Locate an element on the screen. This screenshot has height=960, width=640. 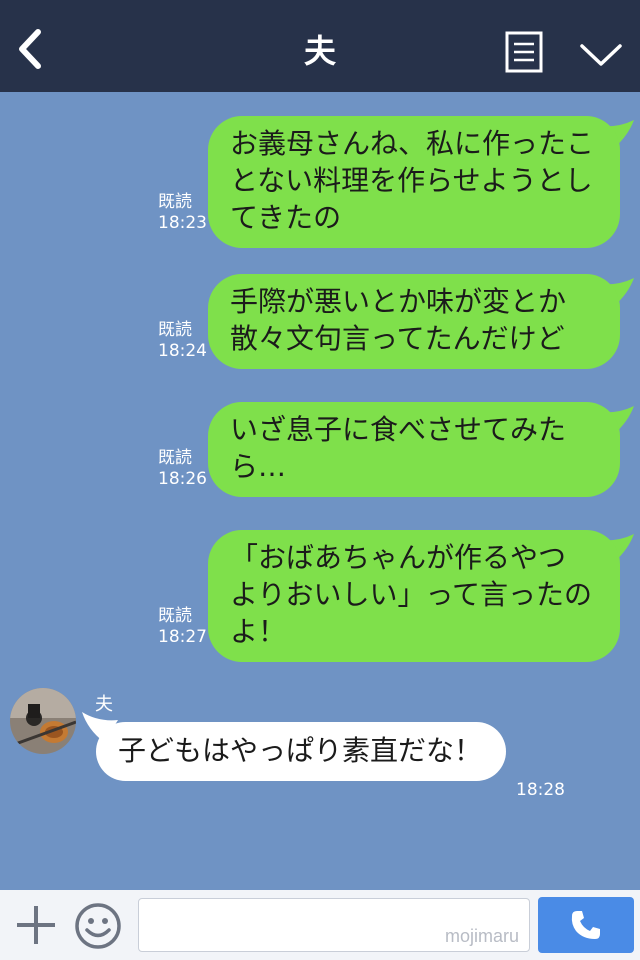
message-input: mojimaru is located at coordinates (334, 925).